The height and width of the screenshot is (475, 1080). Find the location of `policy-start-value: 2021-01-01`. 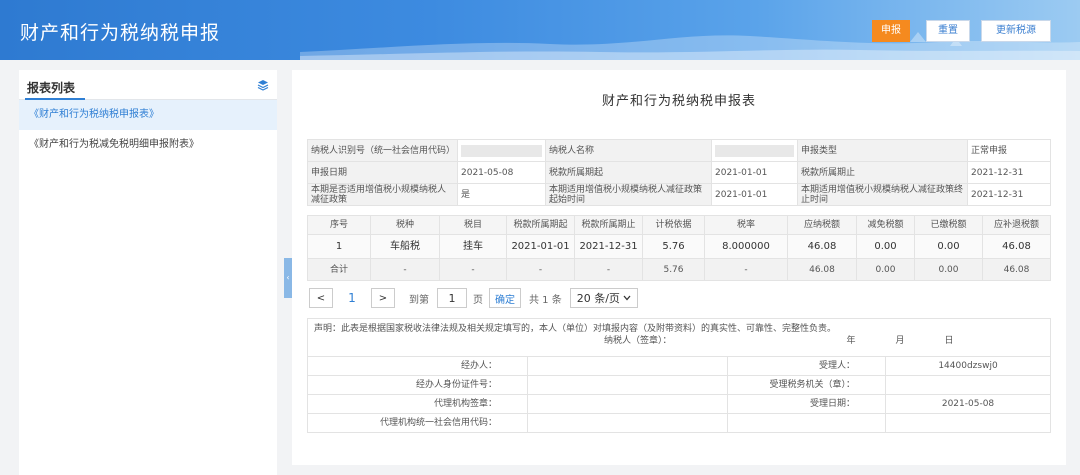

policy-start-value: 2021-01-01 is located at coordinates (754, 194).